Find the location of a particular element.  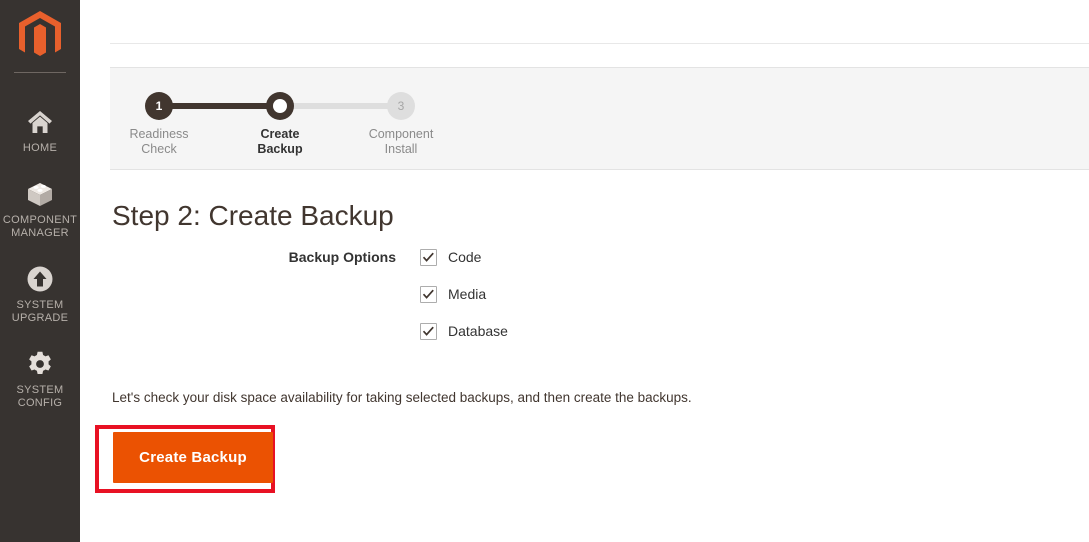

home-icon is located at coordinates (40, 122).